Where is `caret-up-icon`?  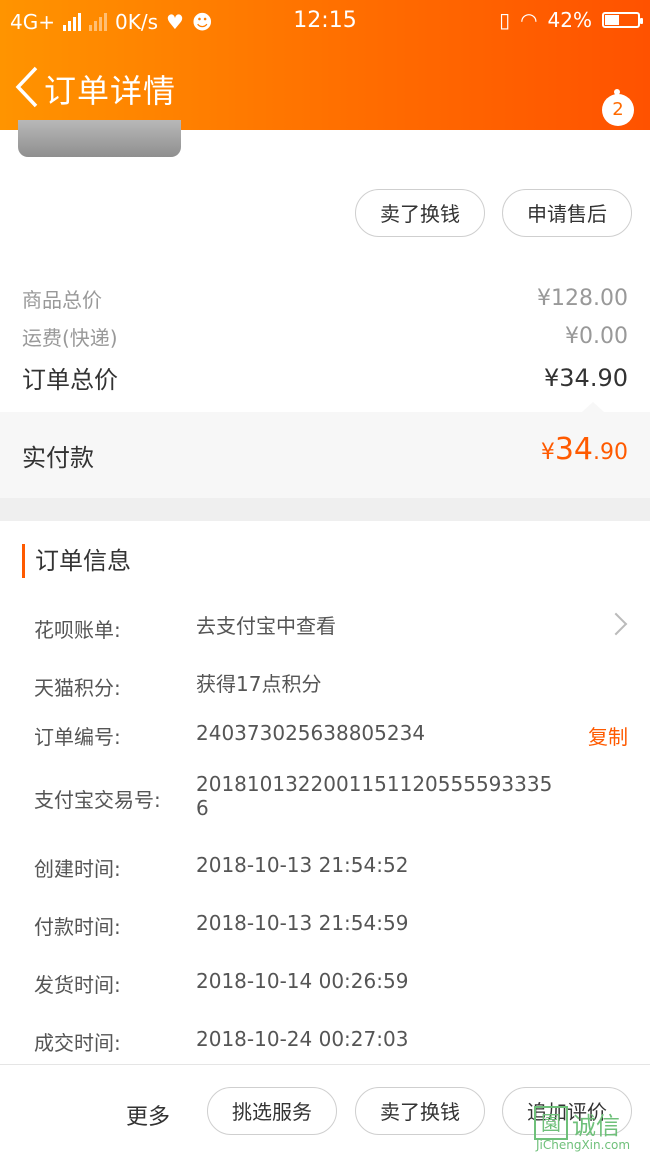 caret-up-icon is located at coordinates (593, 407).